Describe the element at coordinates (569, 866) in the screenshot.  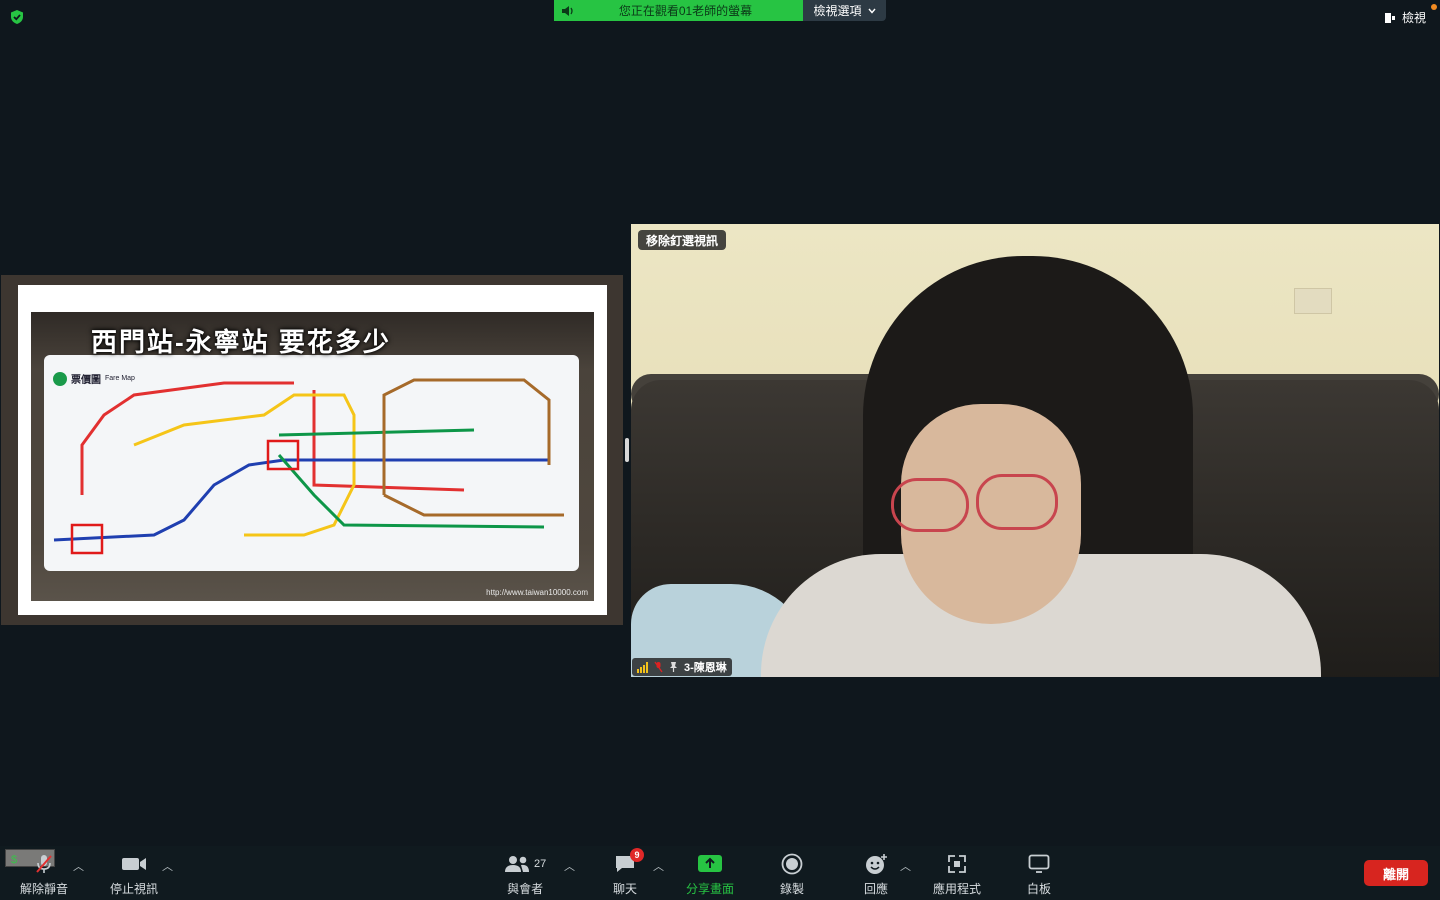
I see `participants-options-caret: ︿` at that location.